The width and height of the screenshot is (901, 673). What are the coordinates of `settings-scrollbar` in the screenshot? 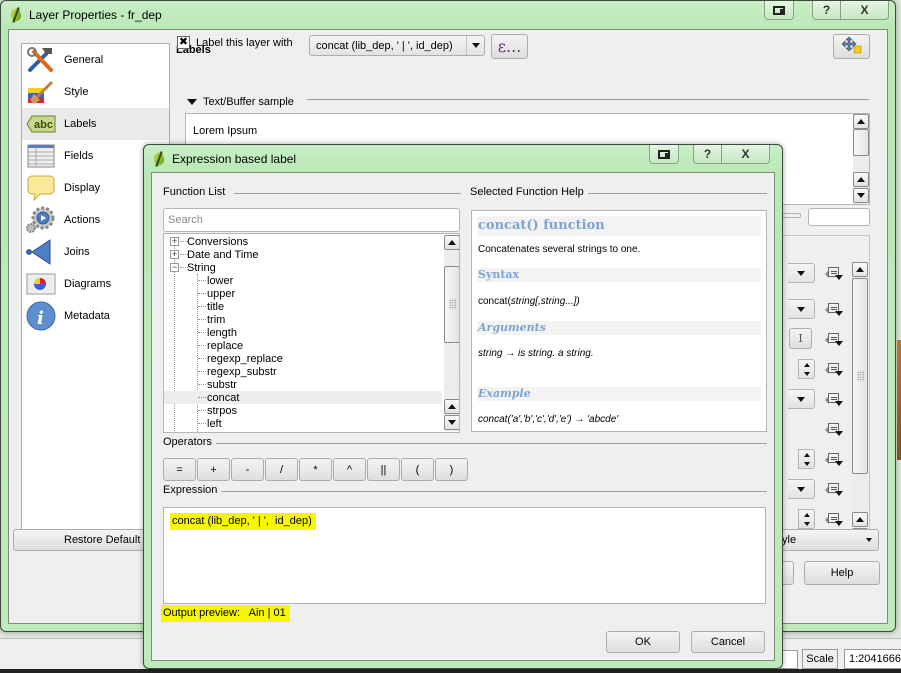 It's located at (860, 403).